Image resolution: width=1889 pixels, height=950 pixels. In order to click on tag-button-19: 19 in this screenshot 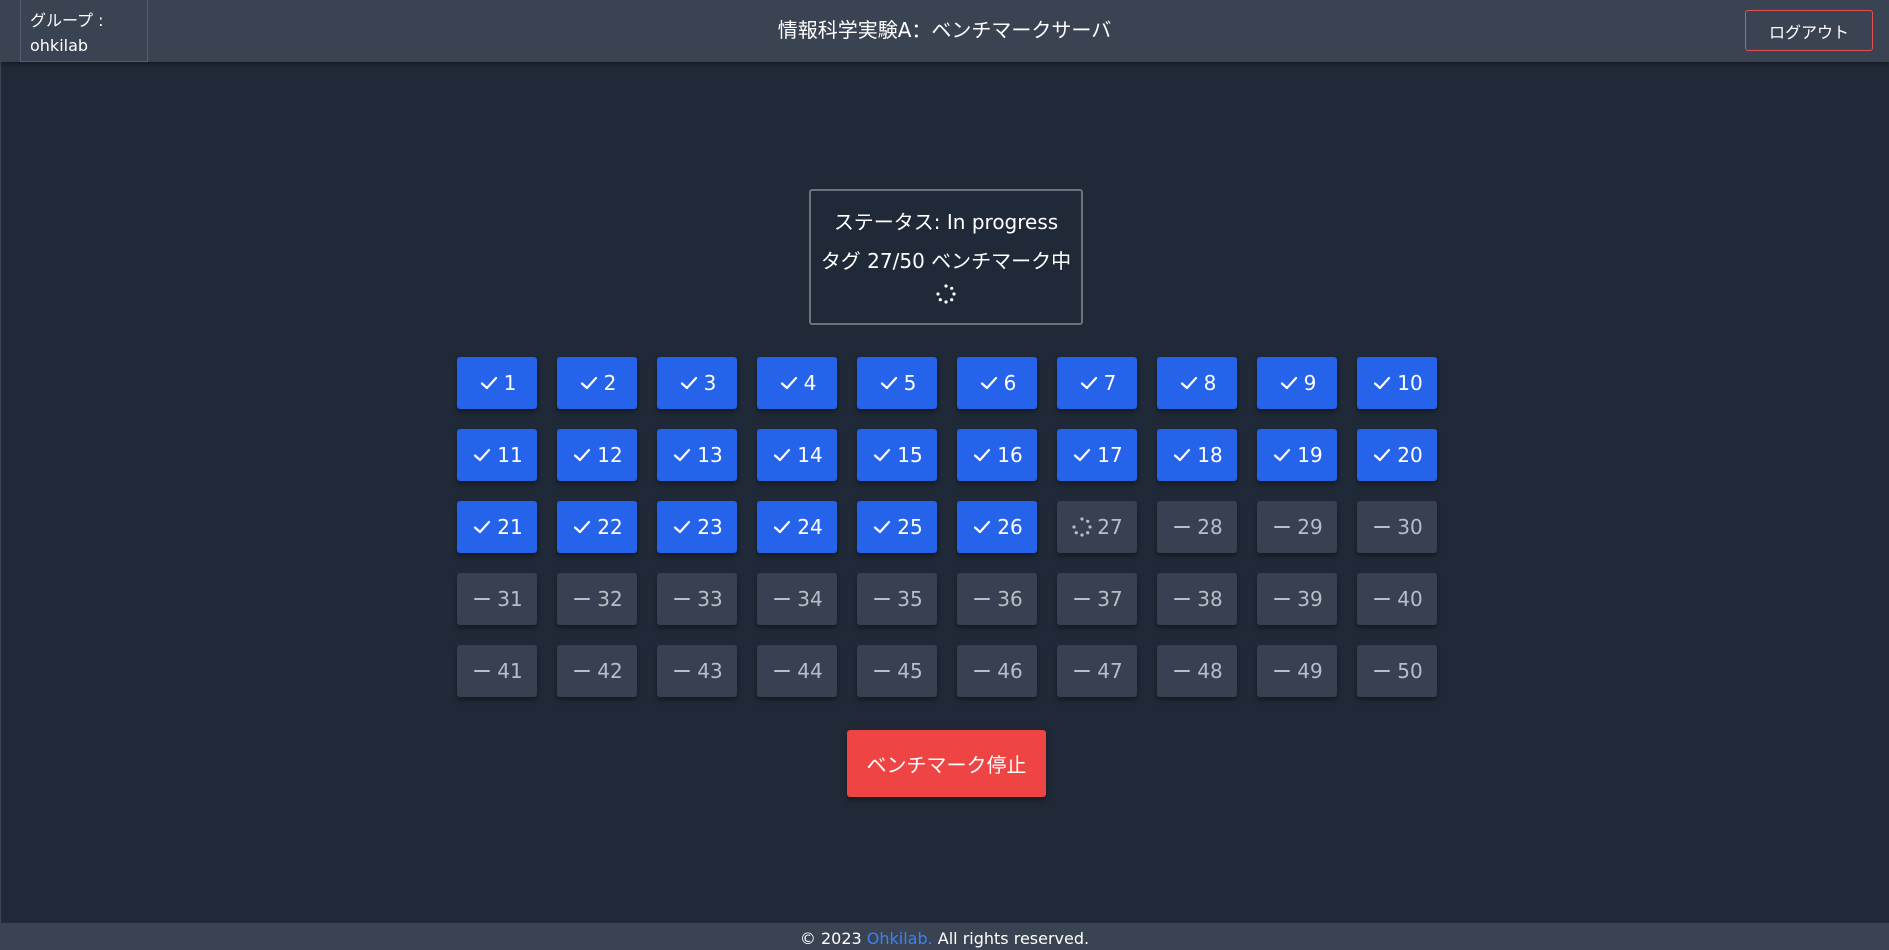, I will do `click(1297, 455)`.